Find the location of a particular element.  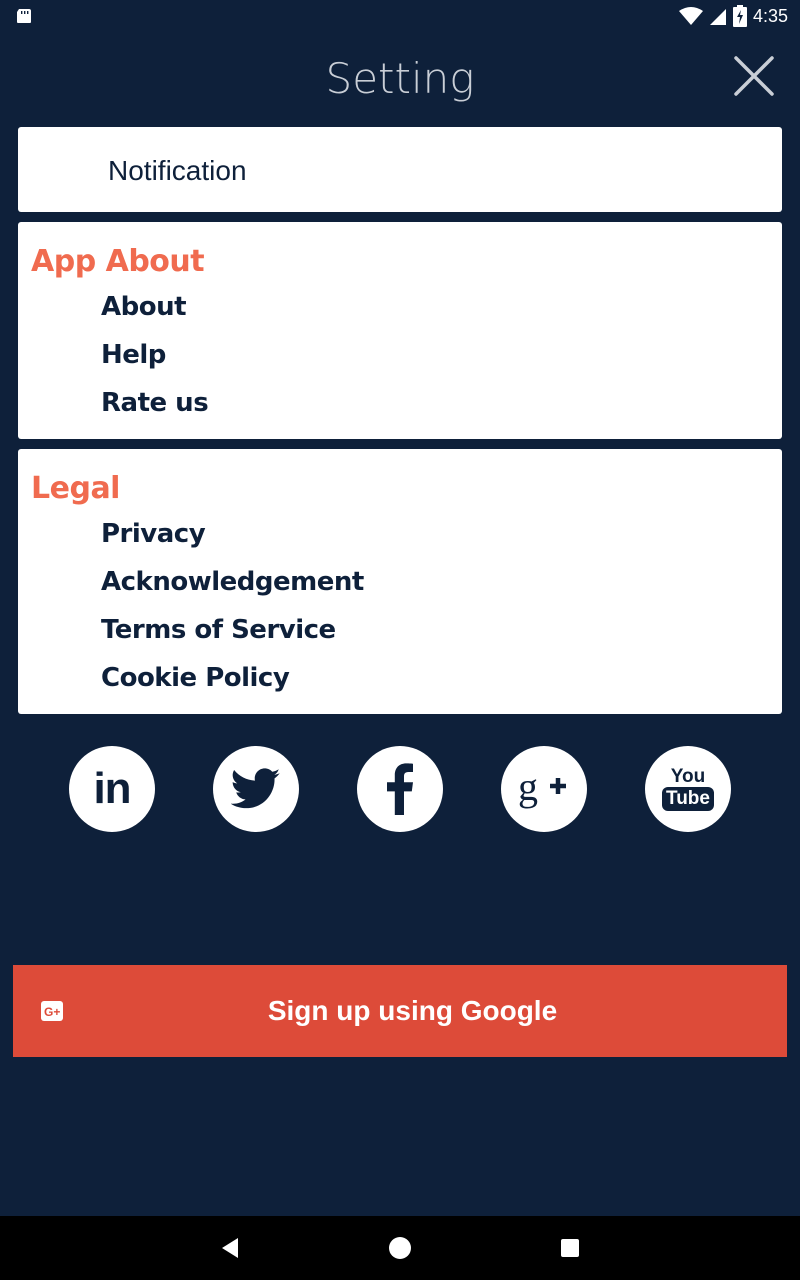

status-time: 4:35 is located at coordinates (770, 15).